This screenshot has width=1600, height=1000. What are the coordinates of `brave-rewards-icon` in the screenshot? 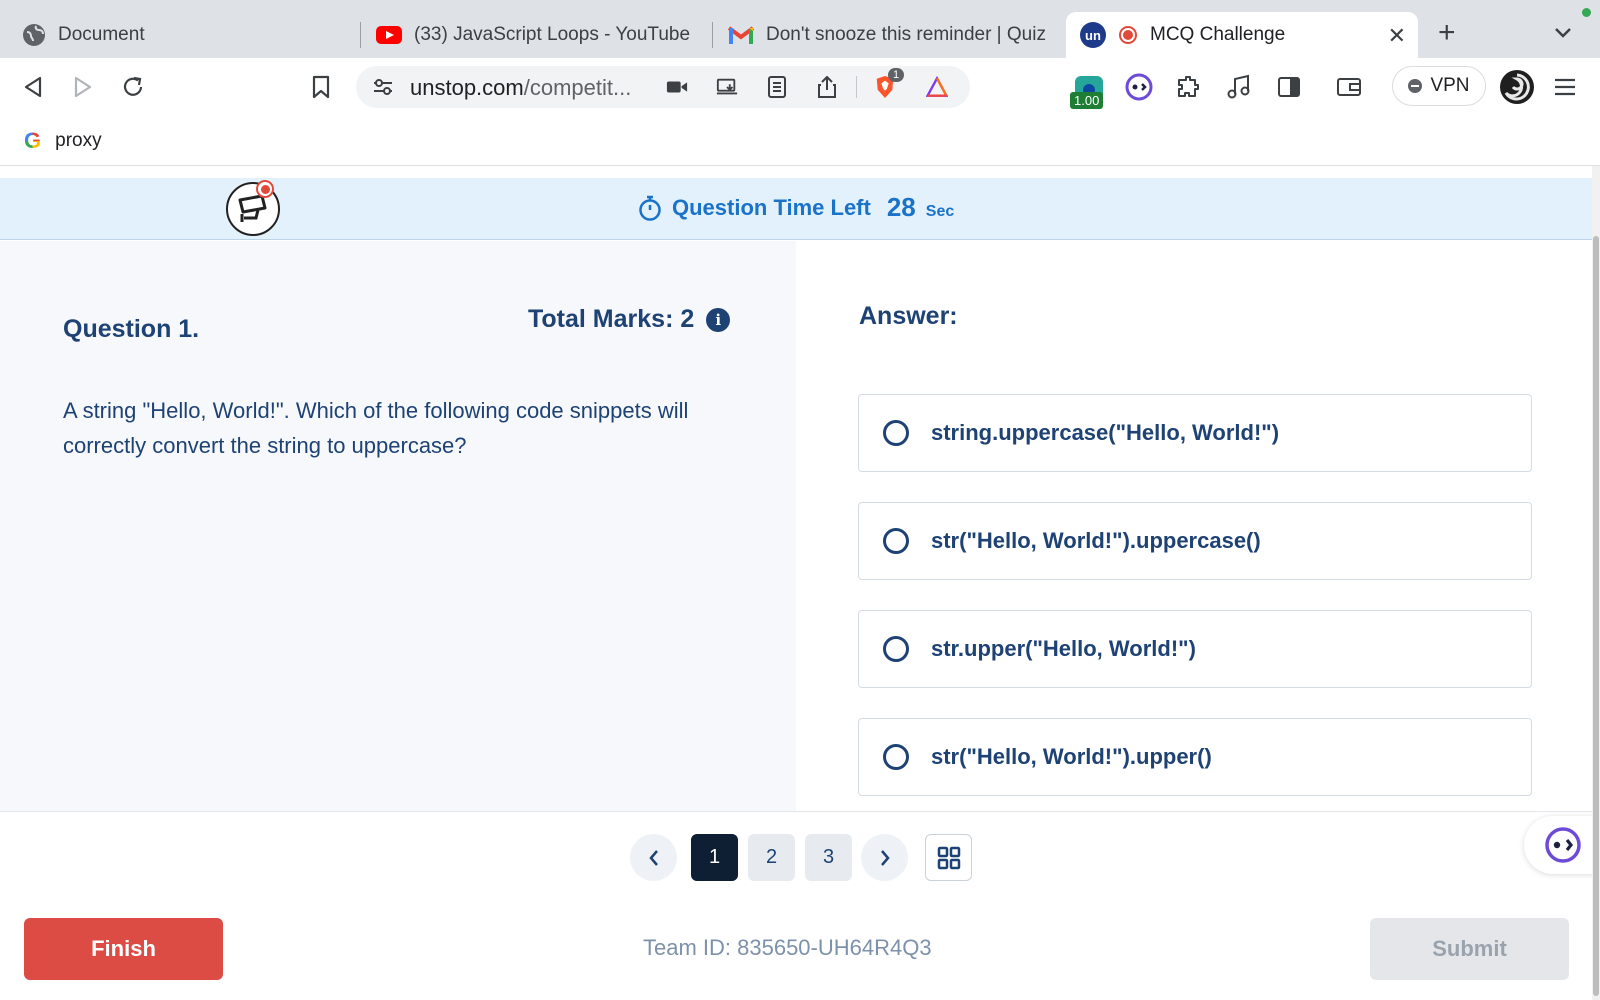 It's located at (937, 86).